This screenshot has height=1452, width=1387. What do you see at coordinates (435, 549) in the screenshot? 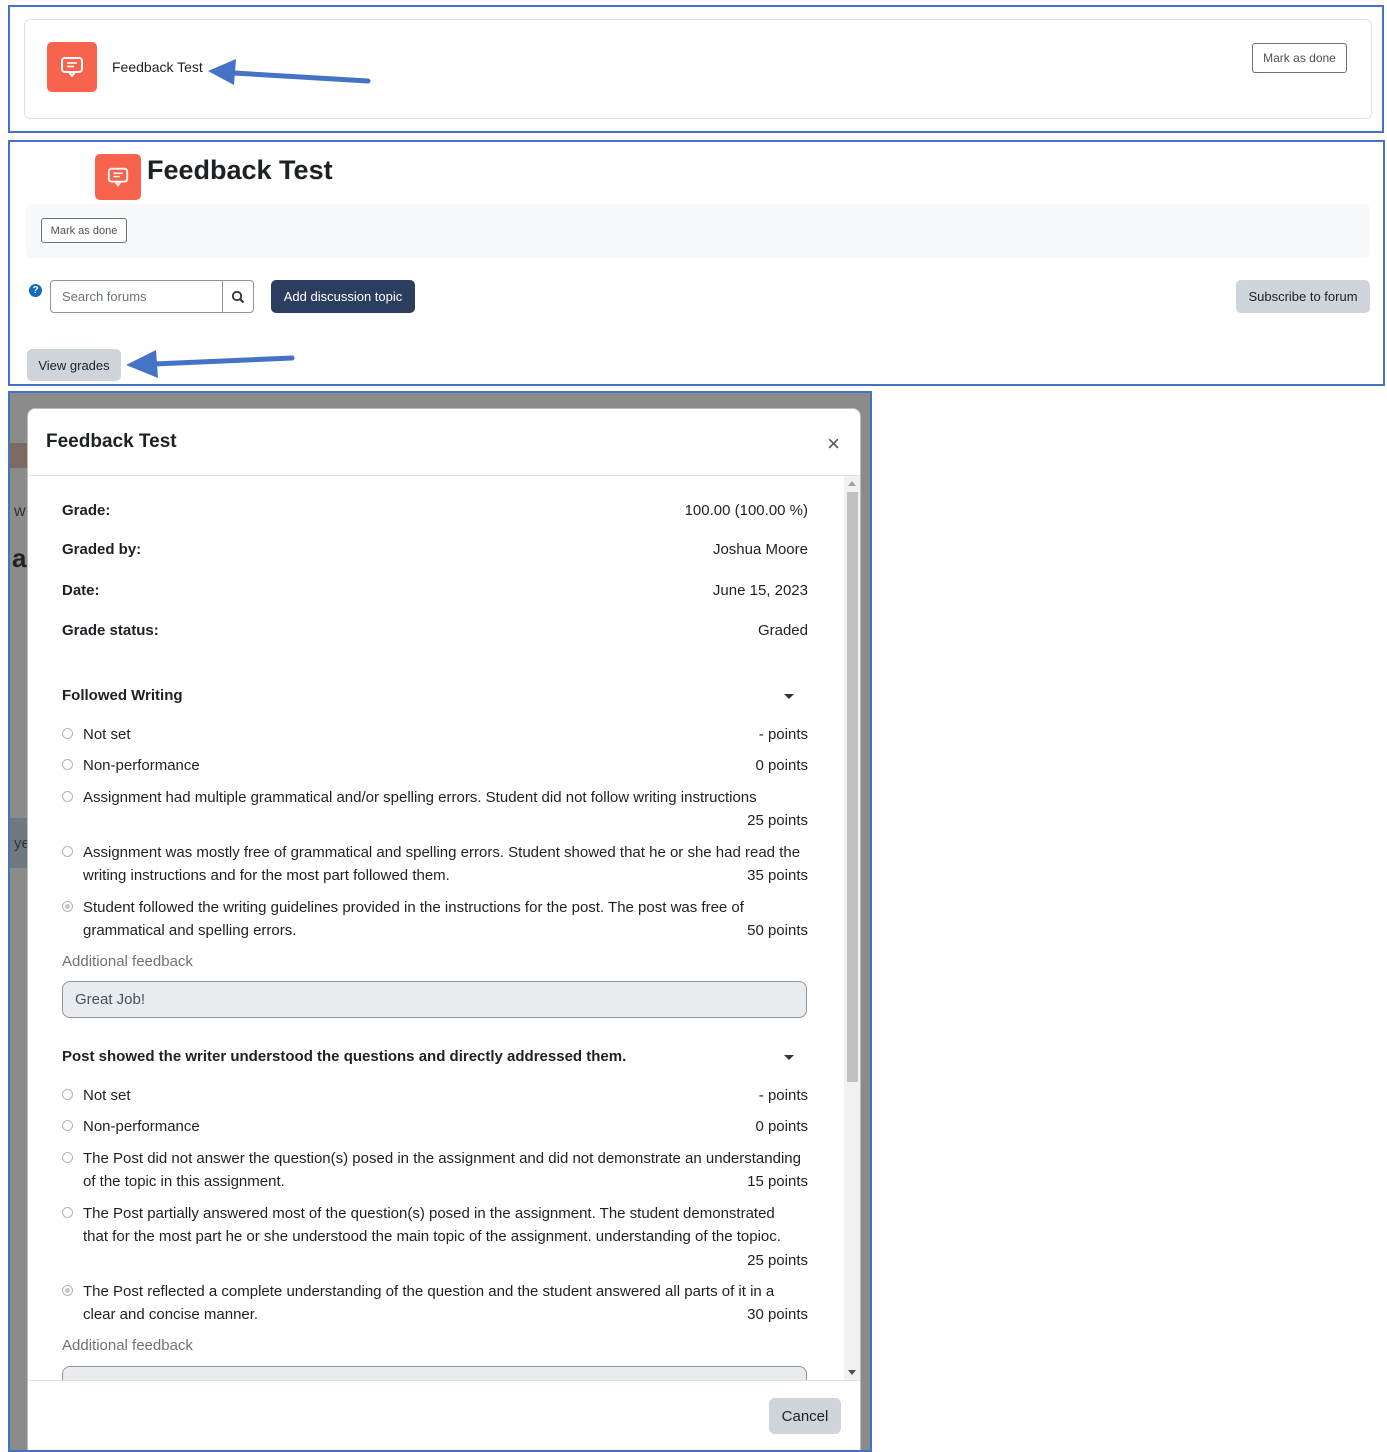
I see `summary-graded-by: Graded by: Joshua Moore` at bounding box center [435, 549].